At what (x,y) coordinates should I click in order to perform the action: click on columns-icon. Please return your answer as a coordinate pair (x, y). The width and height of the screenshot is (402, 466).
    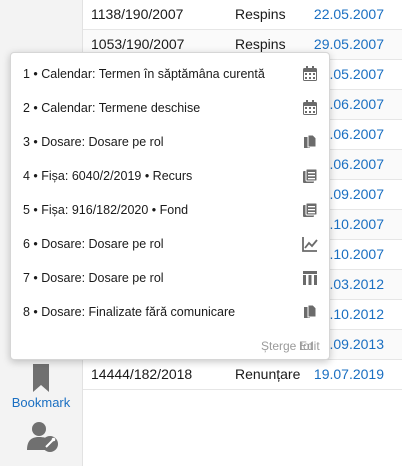
    Looking at the image, I should click on (310, 278).